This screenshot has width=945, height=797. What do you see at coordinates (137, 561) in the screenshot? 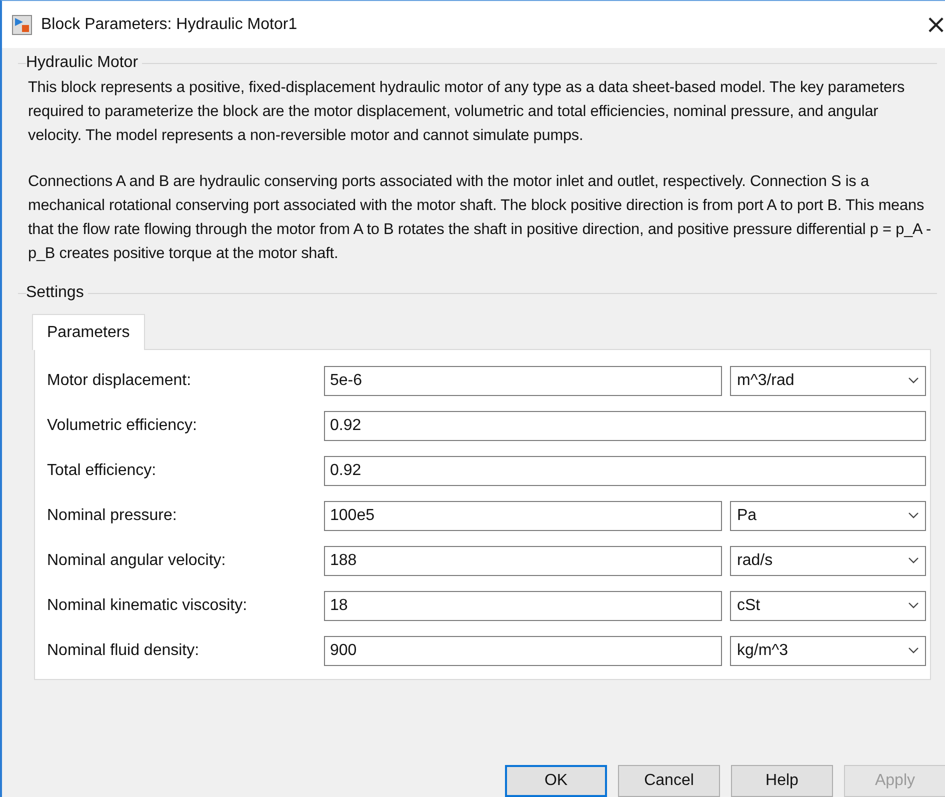
I see `parameter-label: Nominal angular velocity:` at bounding box center [137, 561].